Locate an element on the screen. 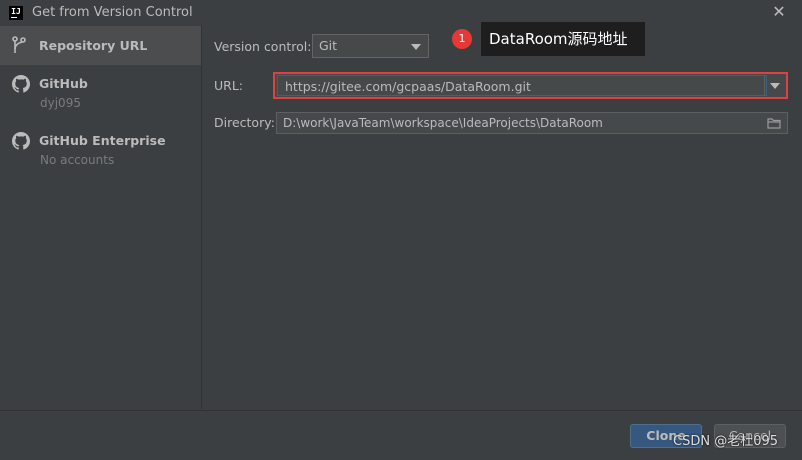  url-input: https://gitee.com/gcpaas/DataRoom.git is located at coordinates (530, 85).